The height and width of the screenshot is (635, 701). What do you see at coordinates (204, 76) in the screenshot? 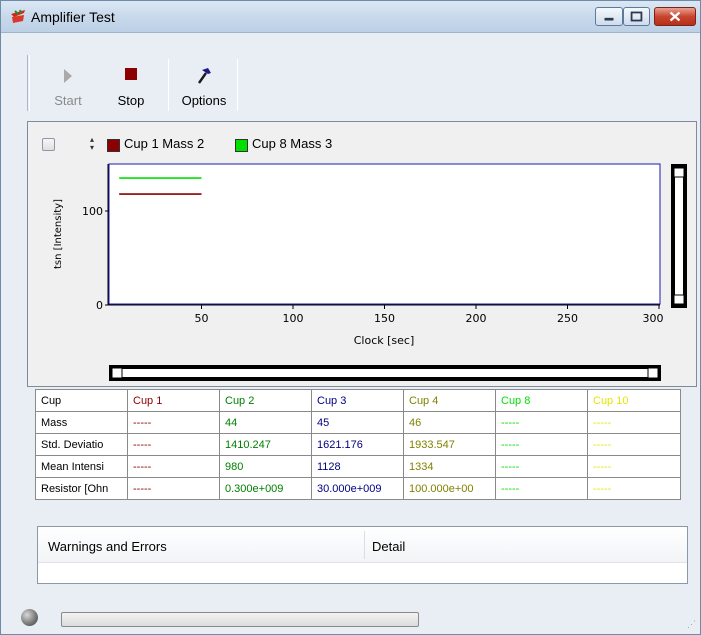
I see `hammer-icon` at bounding box center [204, 76].